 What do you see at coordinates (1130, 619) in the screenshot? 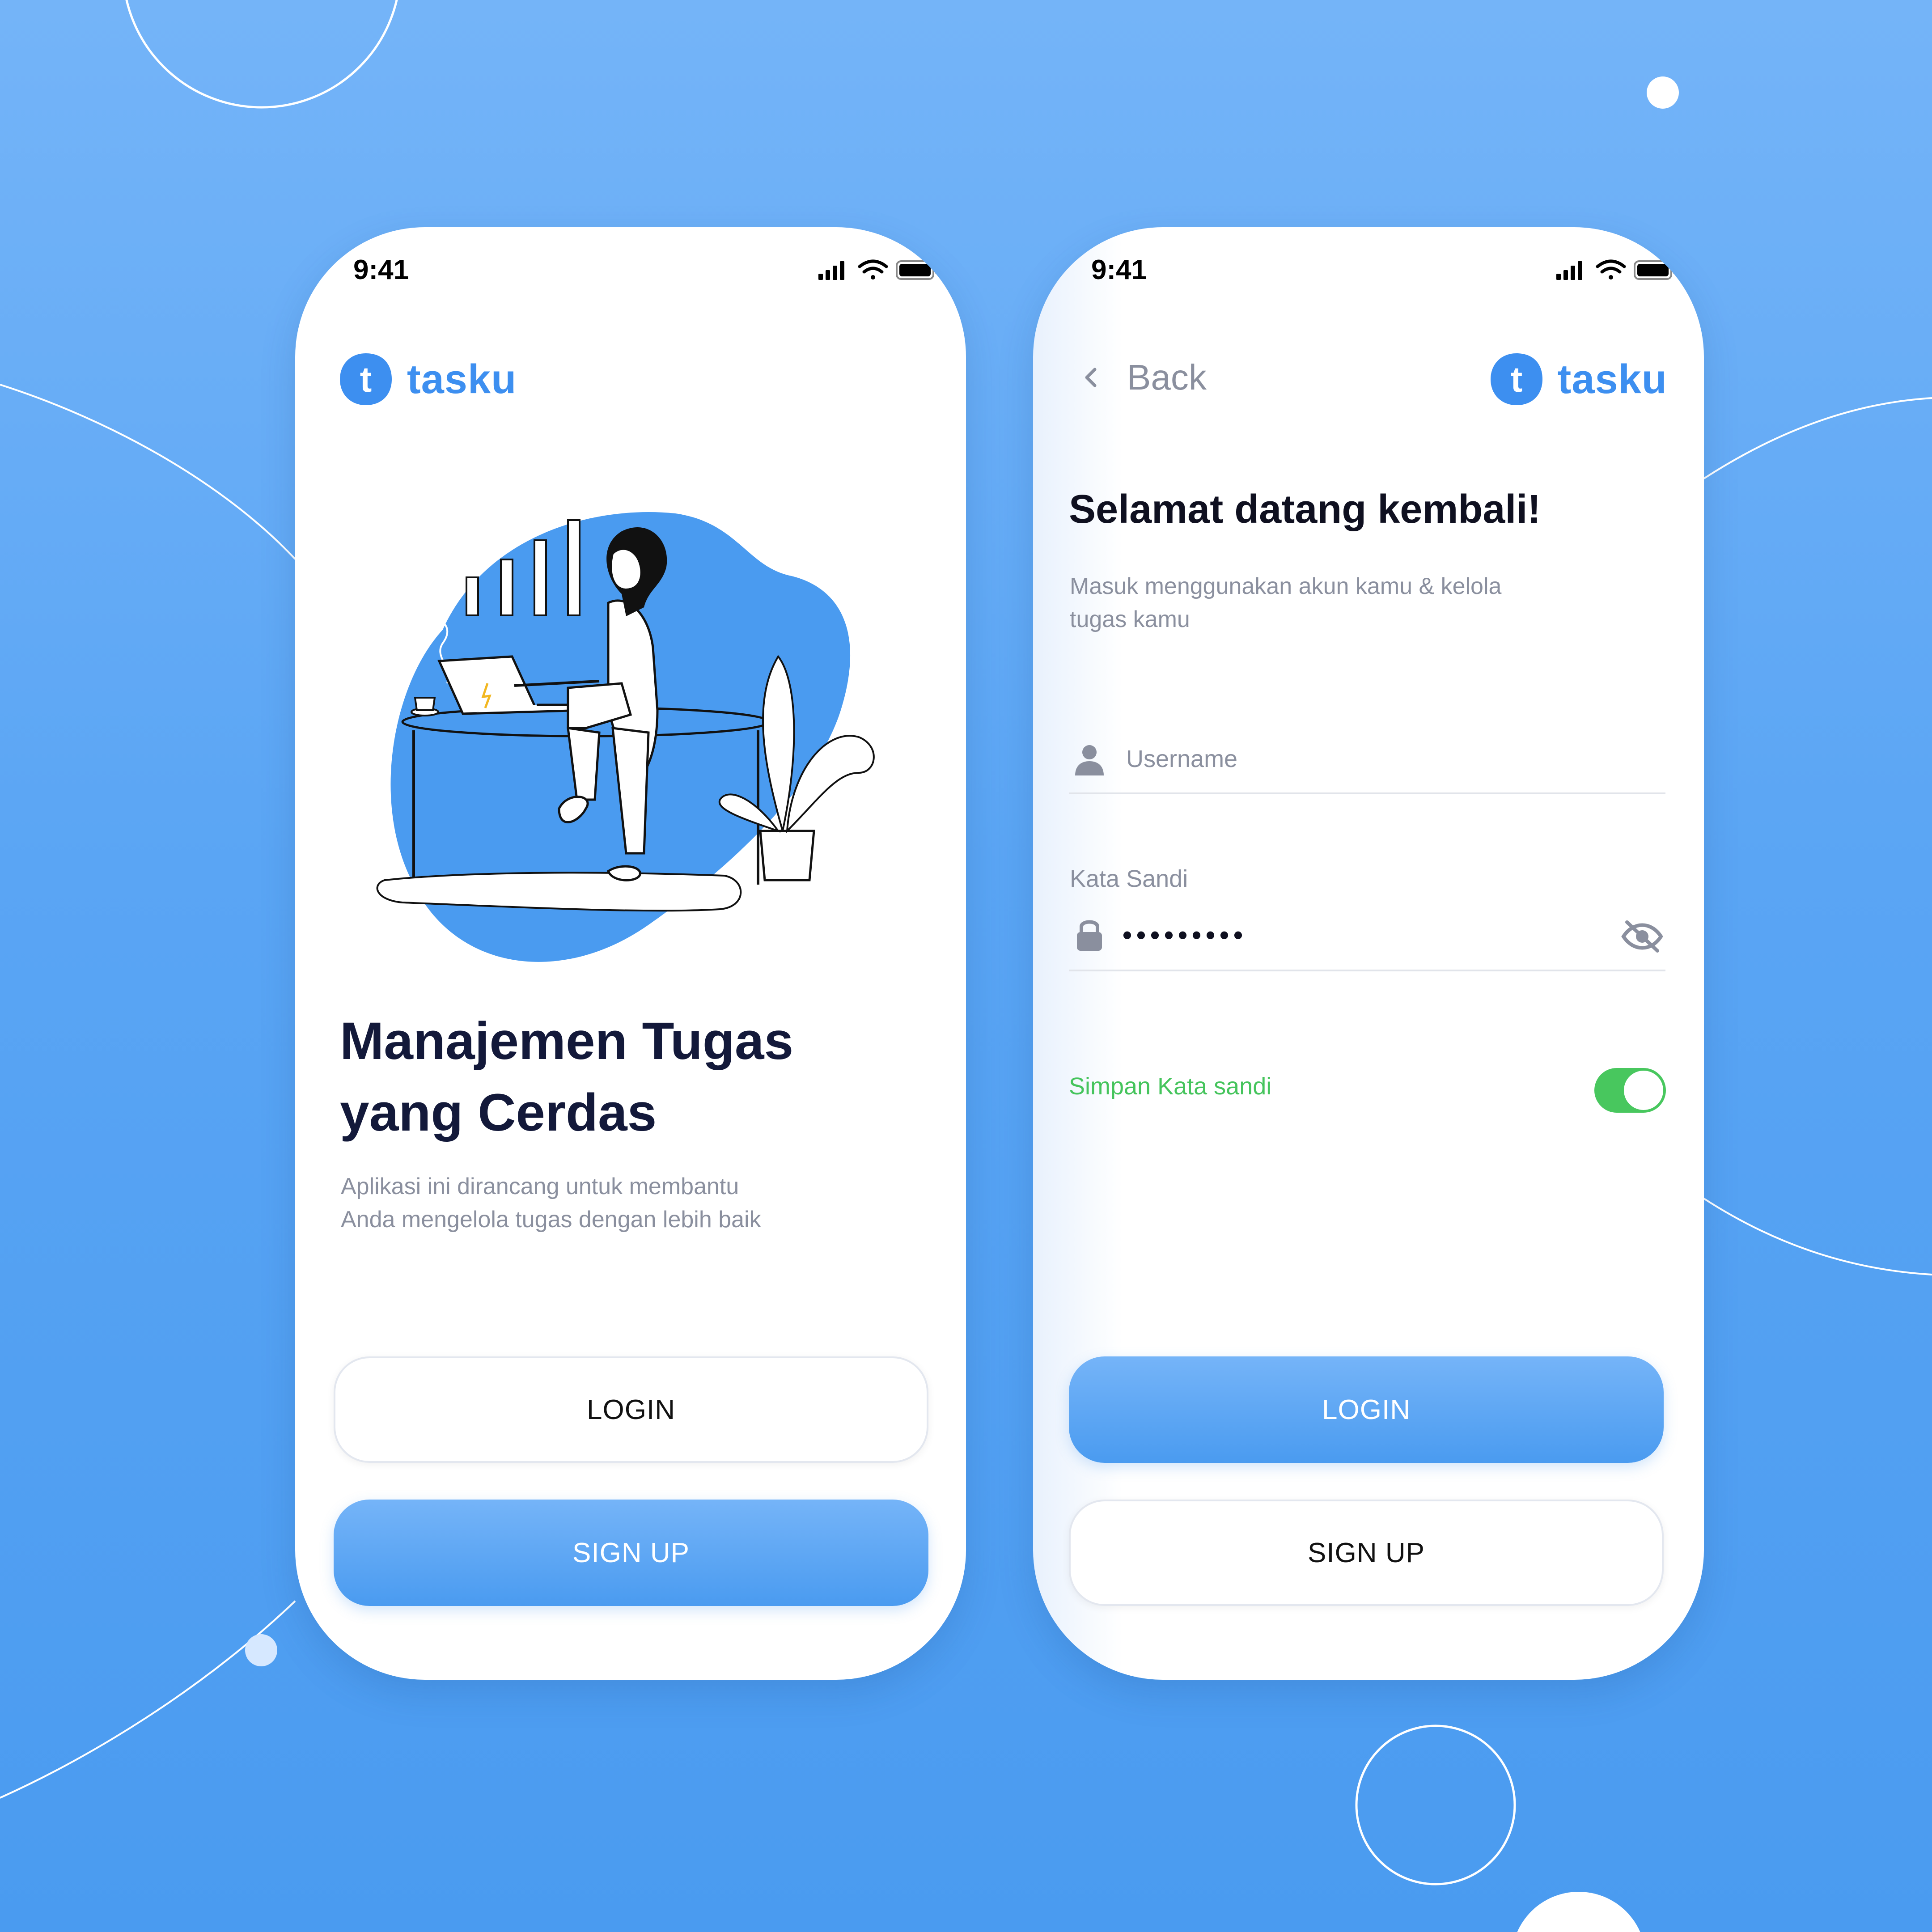
I see `subheading-line-2: tugas kamu` at bounding box center [1130, 619].